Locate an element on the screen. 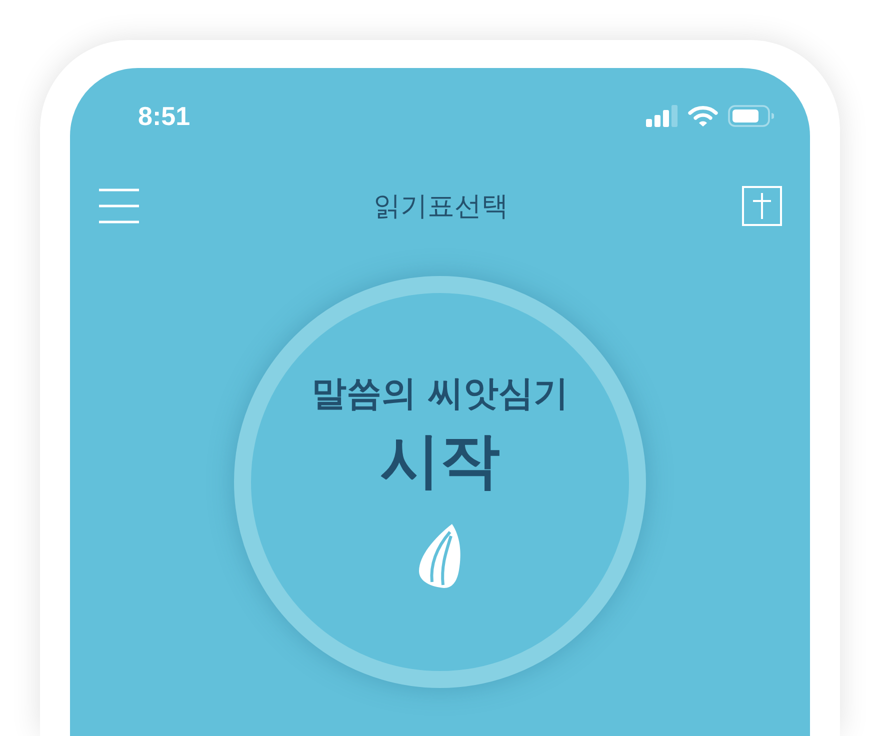 The width and height of the screenshot is (880, 736). menu-icon is located at coordinates (119, 206).